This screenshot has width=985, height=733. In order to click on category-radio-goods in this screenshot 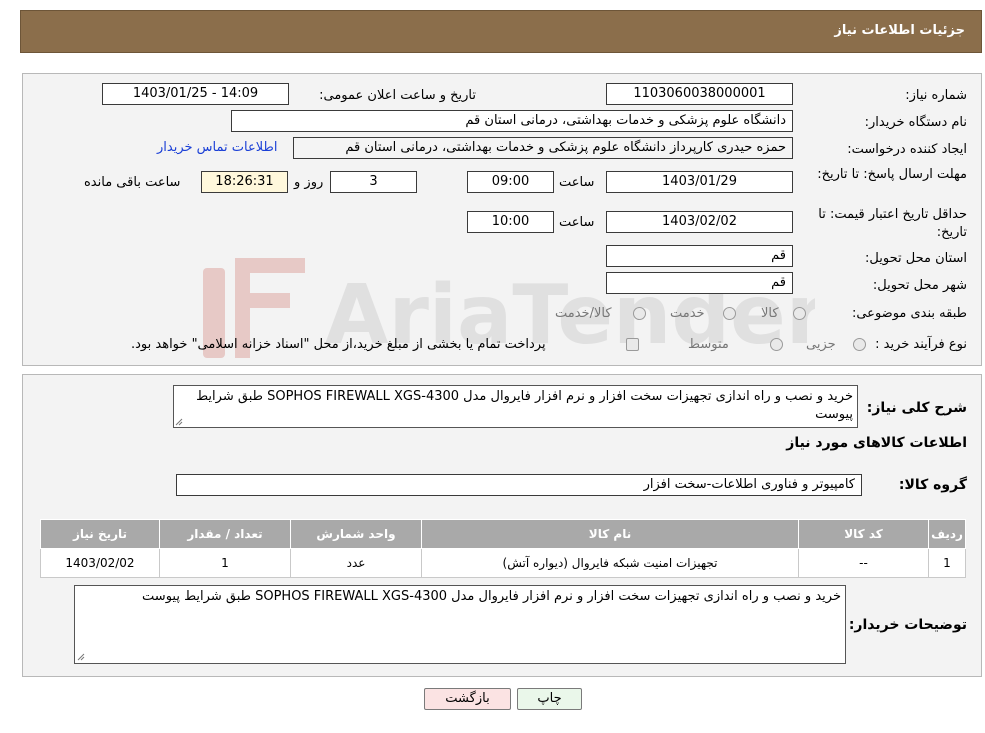, I will do `click(799, 313)`.